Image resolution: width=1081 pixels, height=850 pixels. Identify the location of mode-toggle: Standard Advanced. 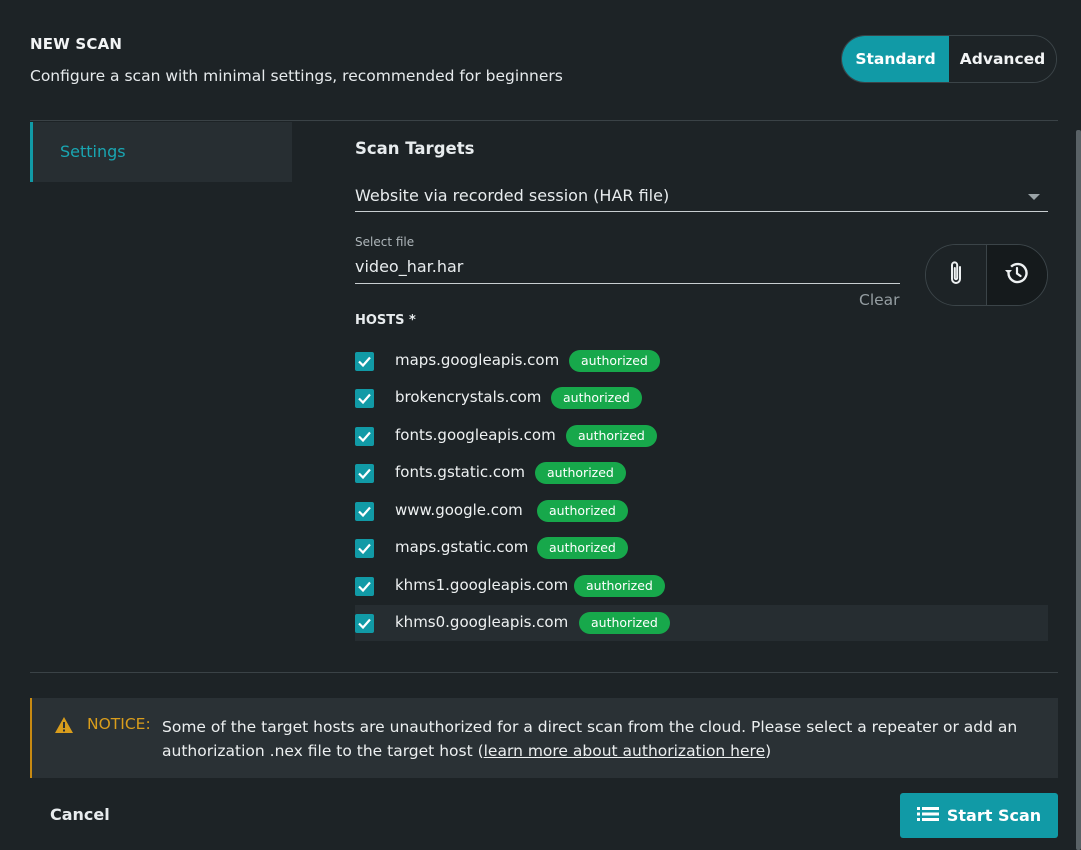
(949, 59).